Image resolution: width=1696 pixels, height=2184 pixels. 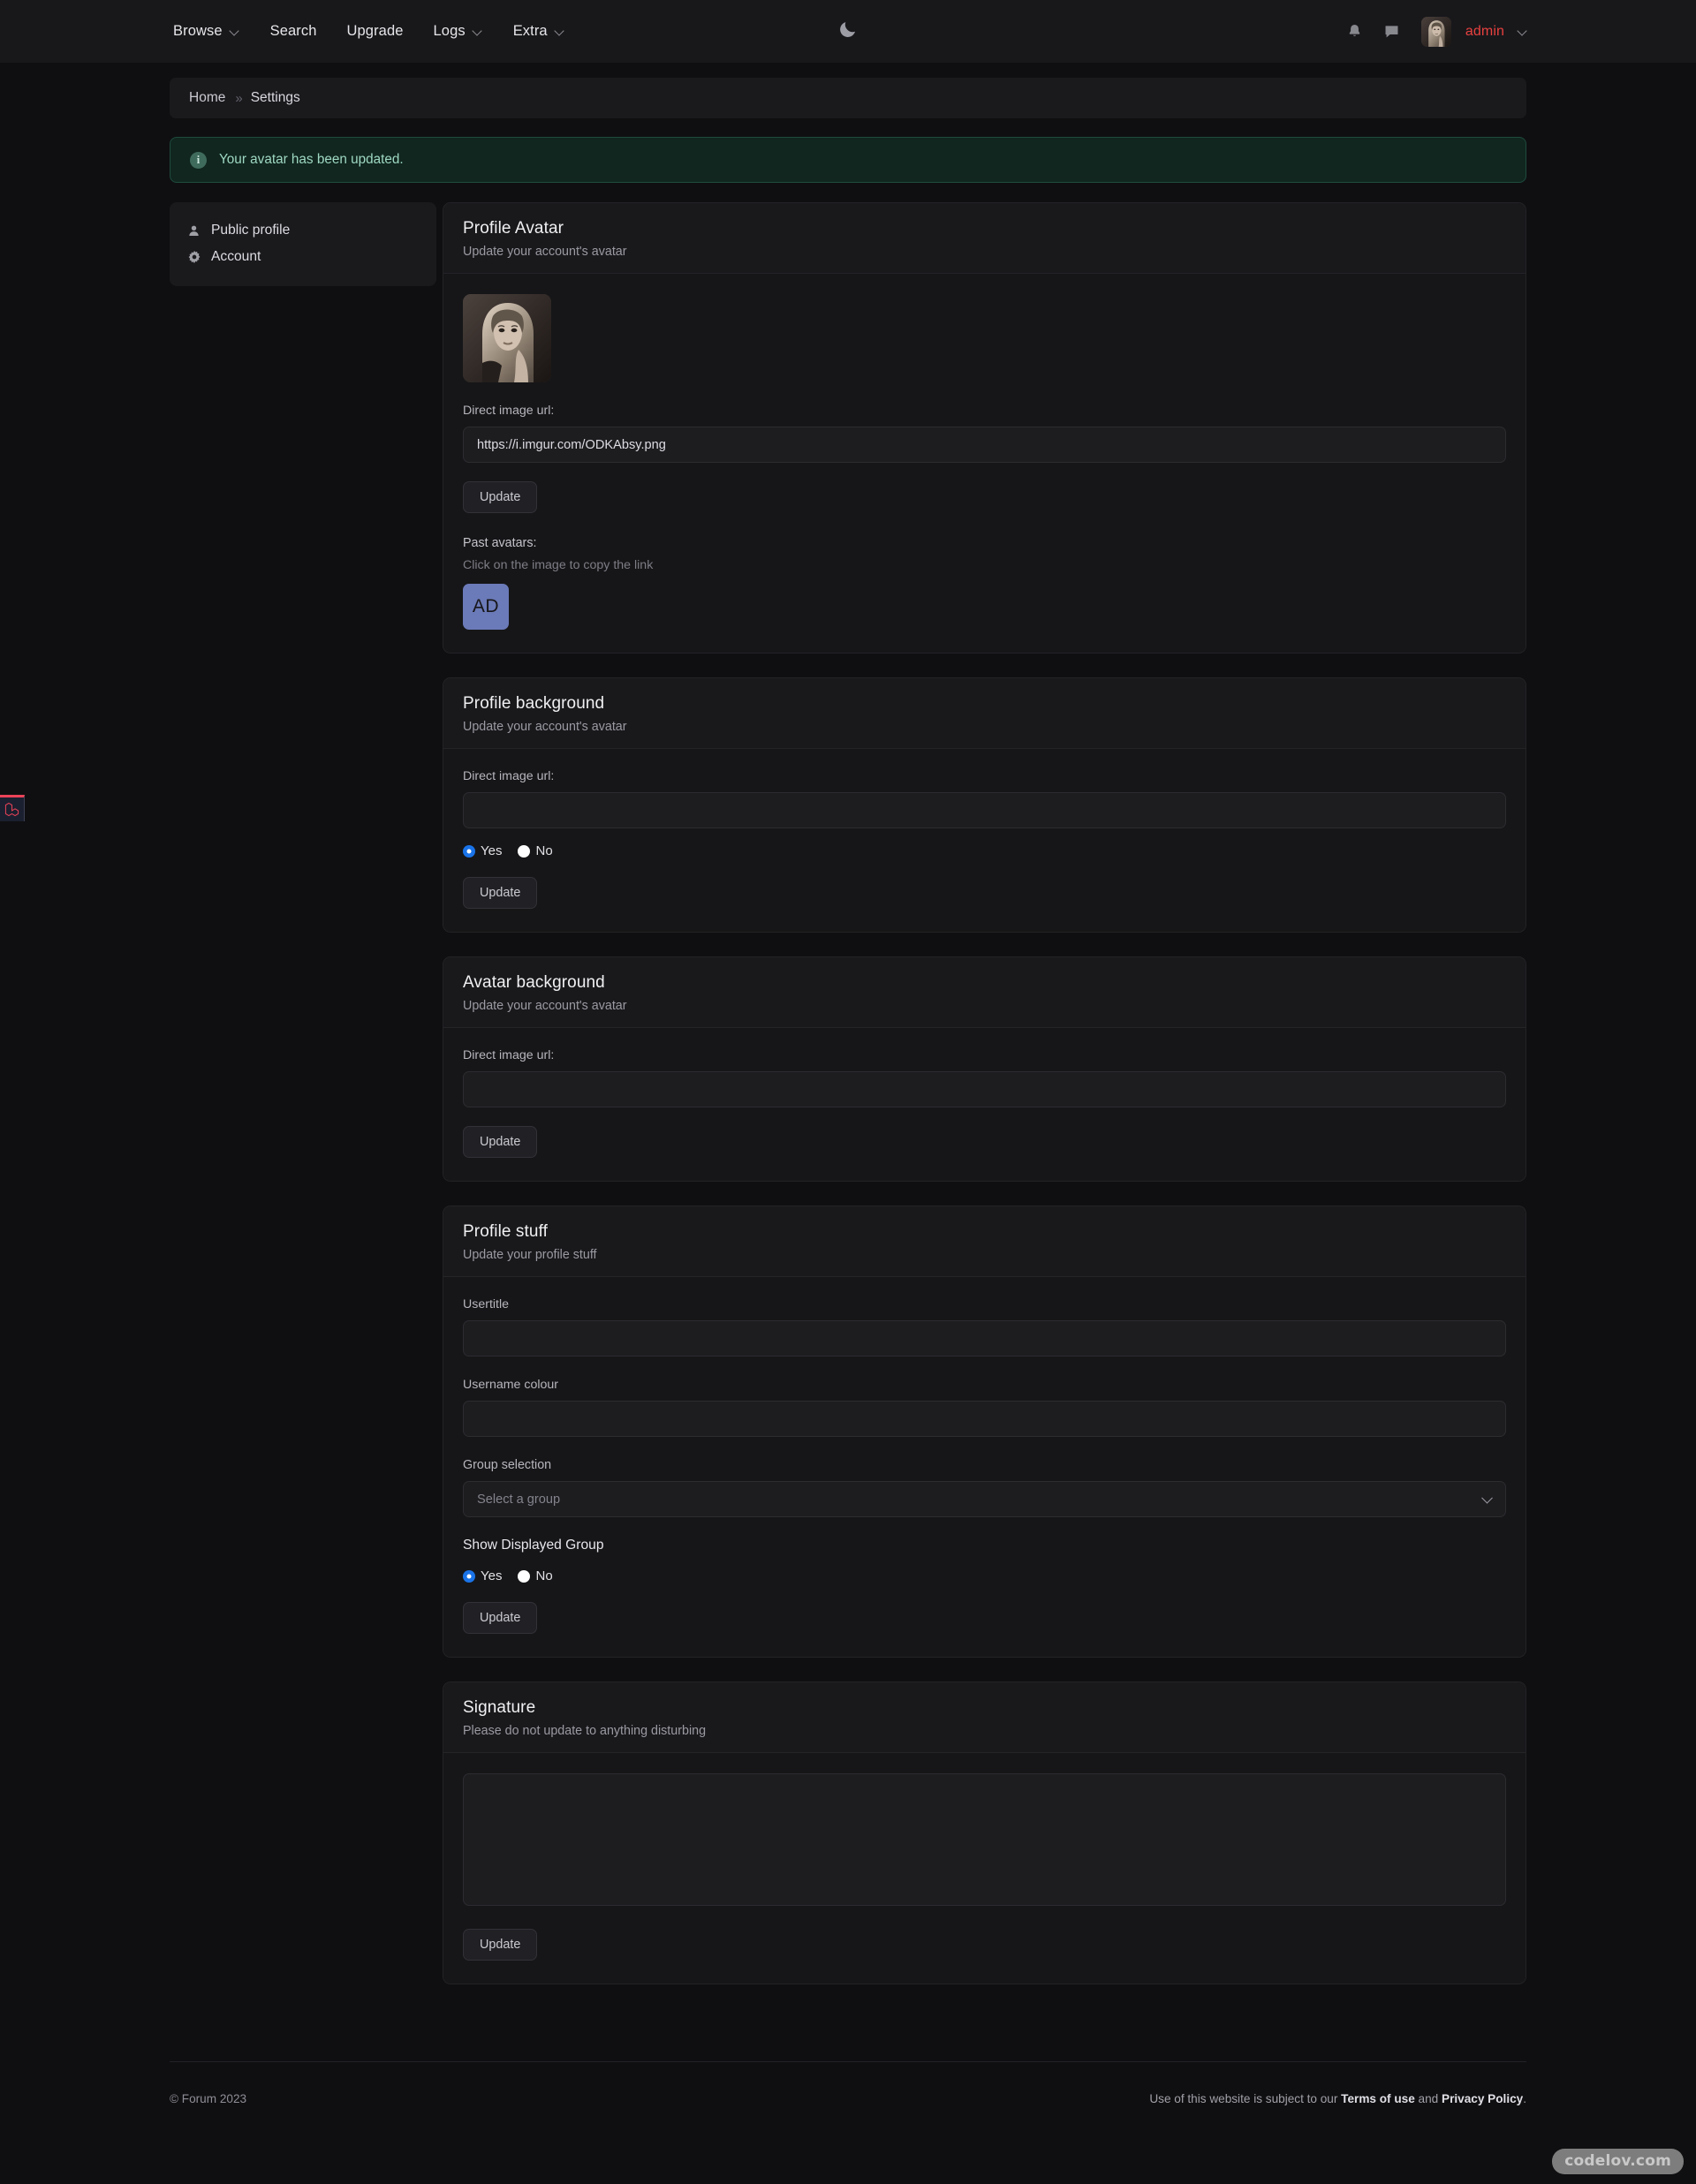 I want to click on privacy-policy-link: Privacy Policy, so click(x=1482, y=2098).